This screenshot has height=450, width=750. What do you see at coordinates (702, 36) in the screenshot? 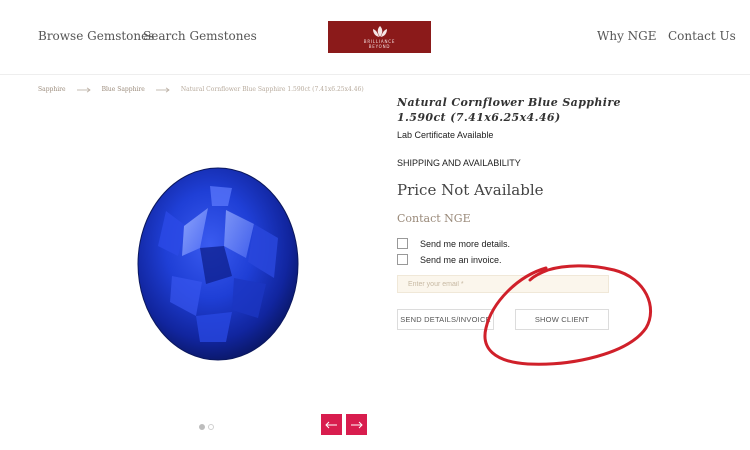
I see `nav-contact-us: Contact Us` at bounding box center [702, 36].